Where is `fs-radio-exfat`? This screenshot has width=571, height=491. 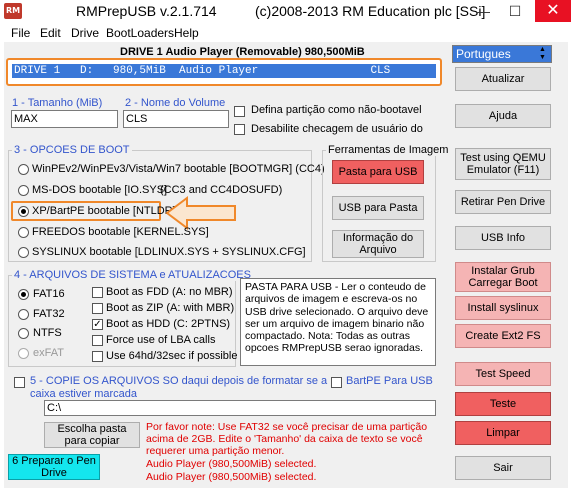 fs-radio-exfat is located at coordinates (23, 353).